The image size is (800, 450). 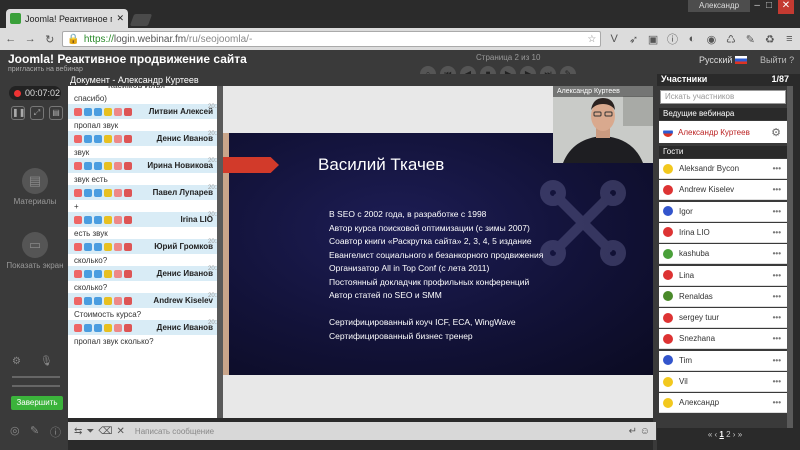 What do you see at coordinates (35, 93) in the screenshot?
I see `recording-timer: 00:07:02` at bounding box center [35, 93].